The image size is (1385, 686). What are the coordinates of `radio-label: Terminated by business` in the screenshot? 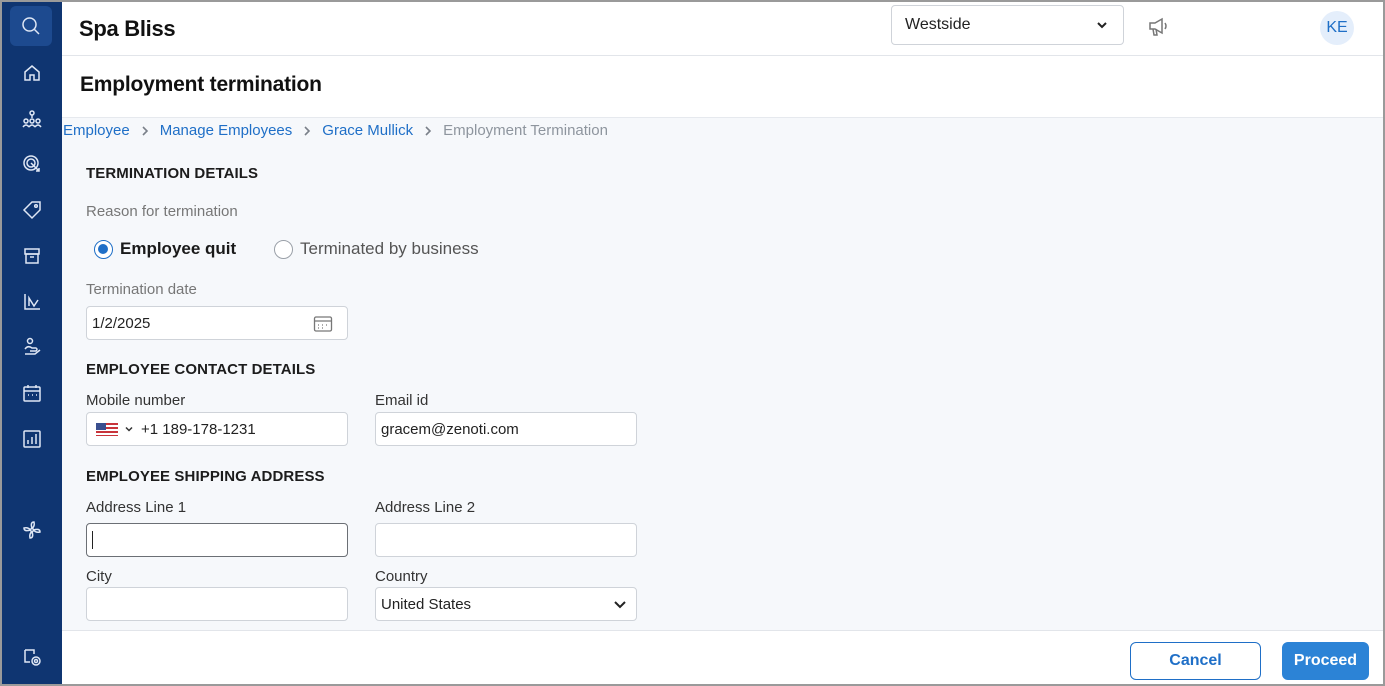 It's located at (389, 248).